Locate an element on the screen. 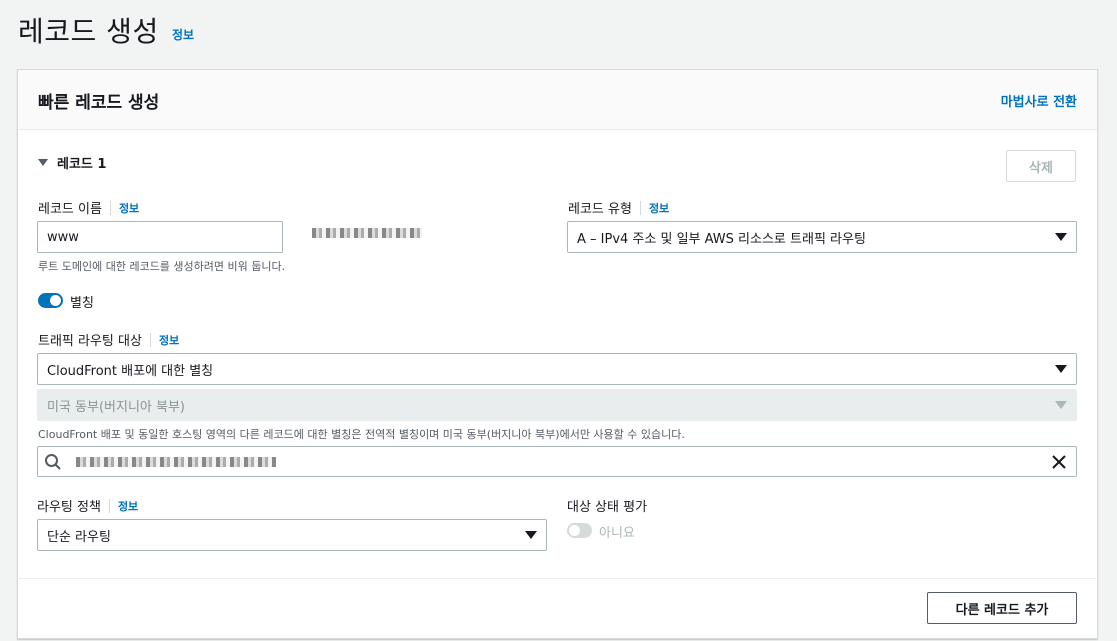 The height and width of the screenshot is (641, 1117). routing-policy-value: 단순 라우팅 is located at coordinates (79, 537).